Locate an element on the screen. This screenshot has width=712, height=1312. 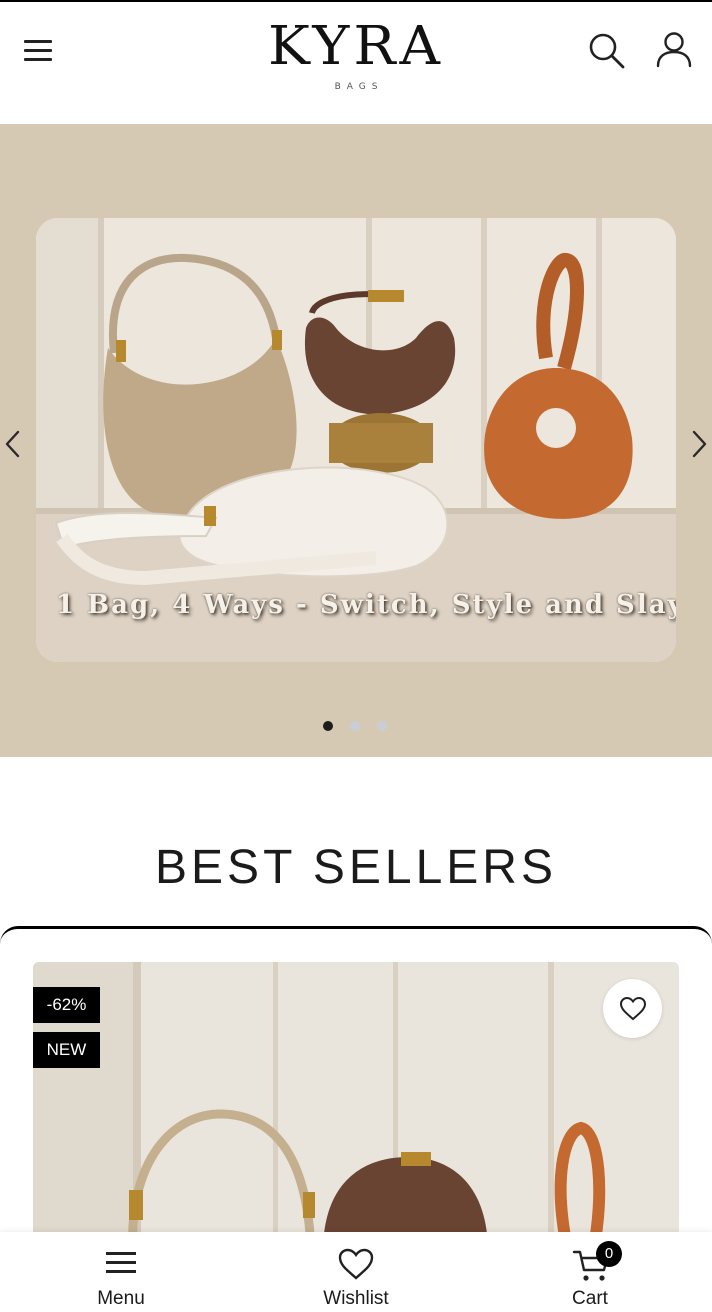
slider-next-arrow-icon is located at coordinates (699, 444).